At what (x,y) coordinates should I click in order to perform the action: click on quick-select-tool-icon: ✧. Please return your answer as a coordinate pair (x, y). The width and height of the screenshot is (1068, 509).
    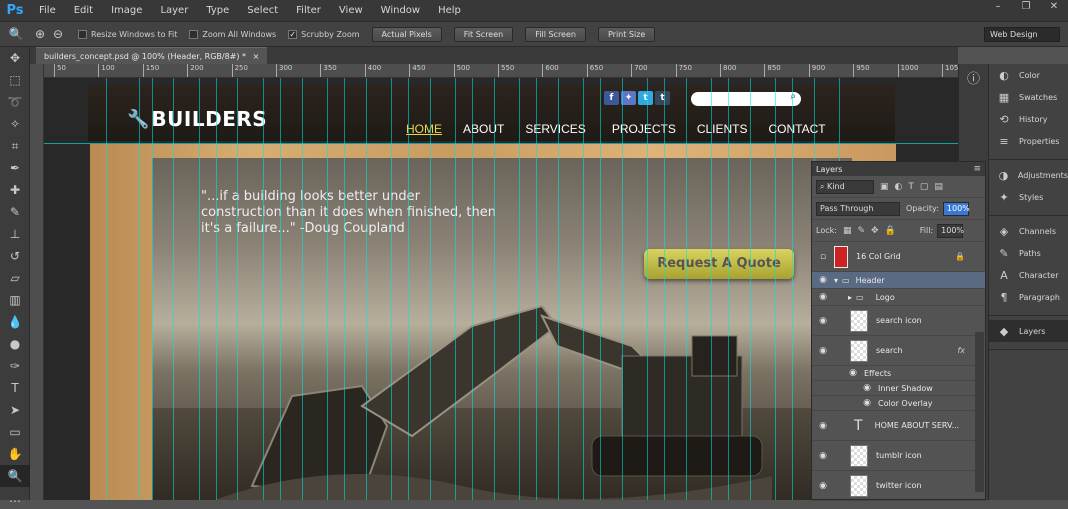
    Looking at the image, I should click on (15, 124).